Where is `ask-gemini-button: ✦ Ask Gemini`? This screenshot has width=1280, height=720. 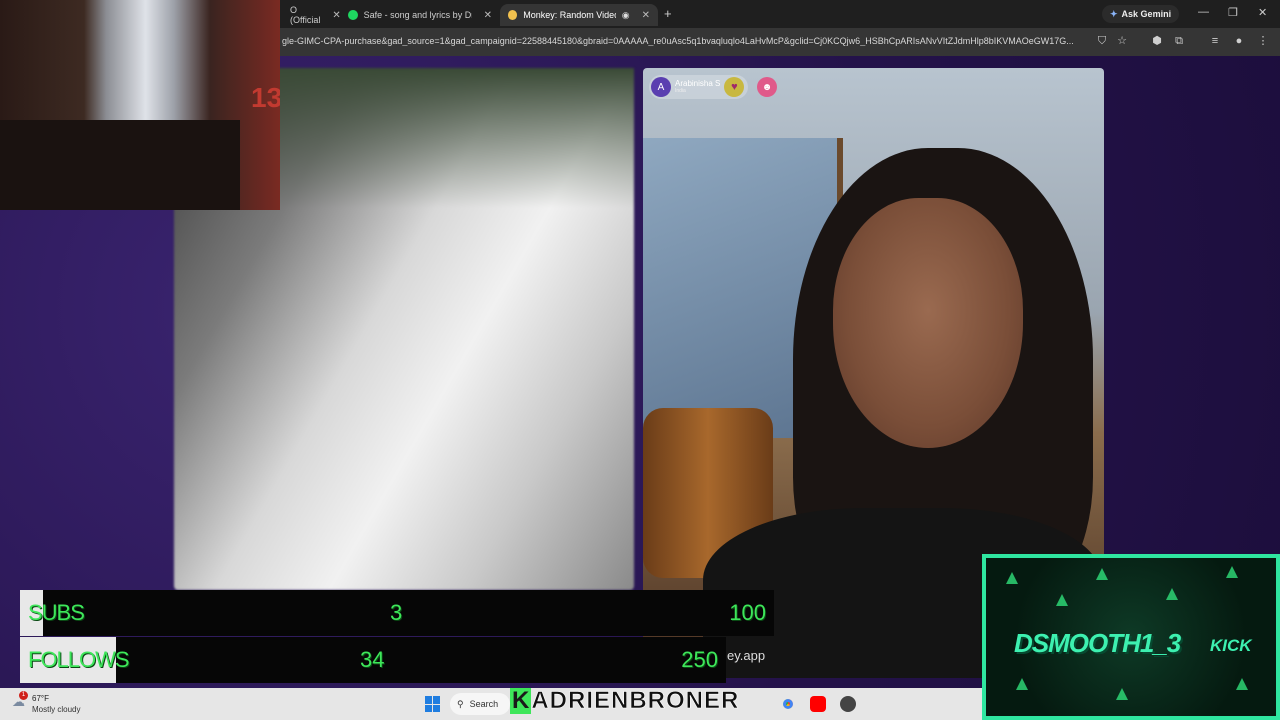 ask-gemini-button: ✦ Ask Gemini is located at coordinates (1141, 14).